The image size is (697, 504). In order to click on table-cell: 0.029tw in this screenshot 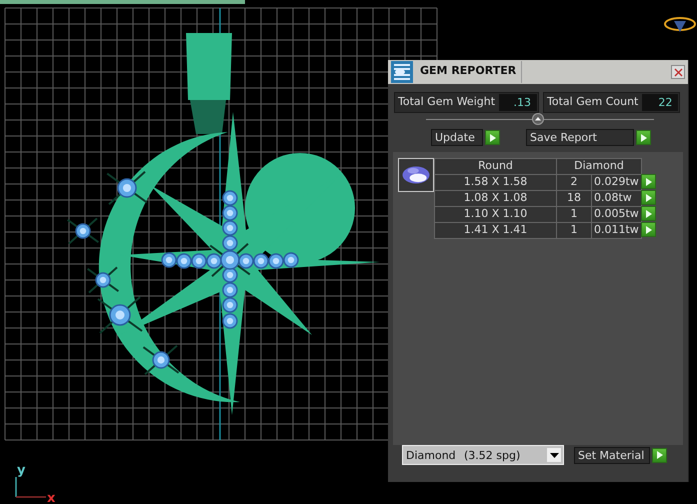, I will do `click(616, 183)`.